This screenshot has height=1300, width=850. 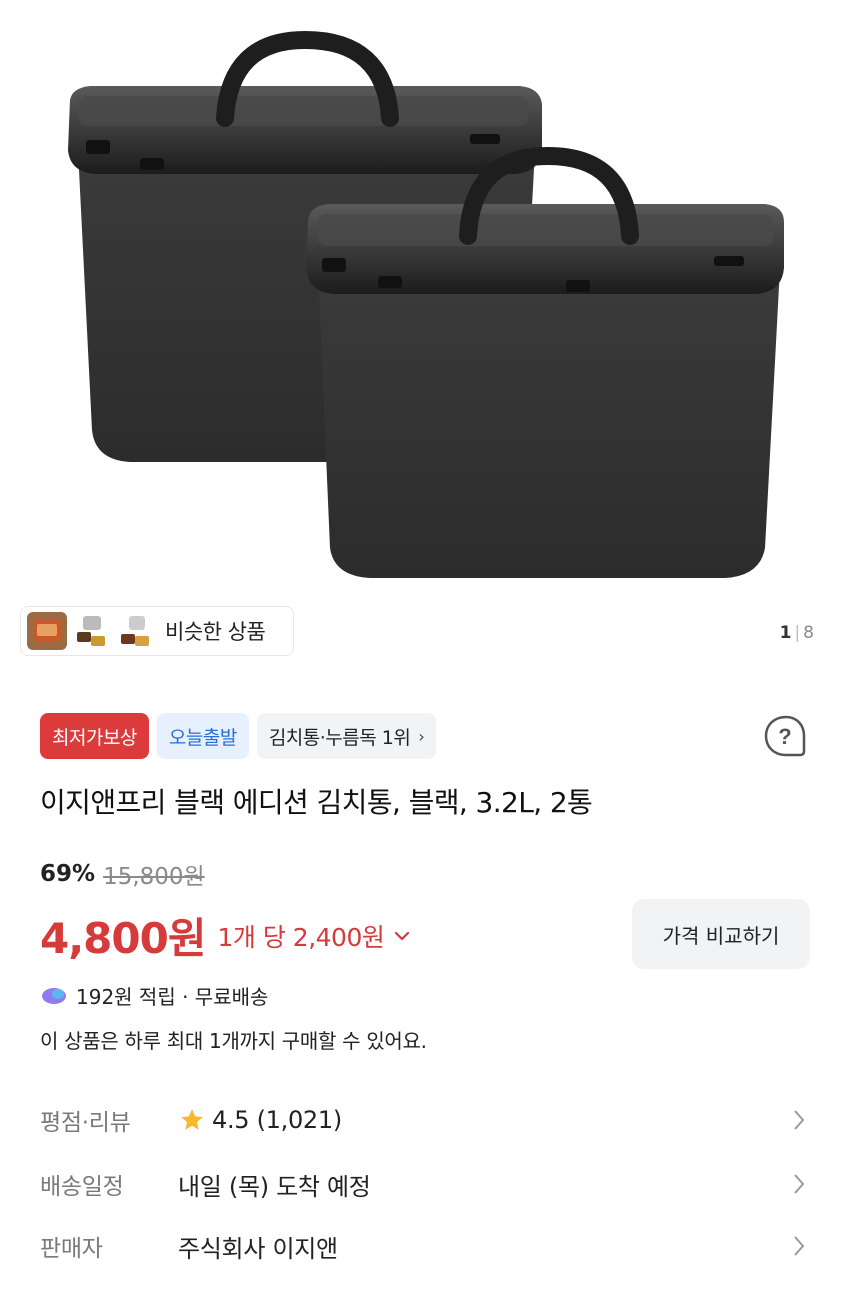 I want to click on help-button: ?, so click(x=786, y=737).